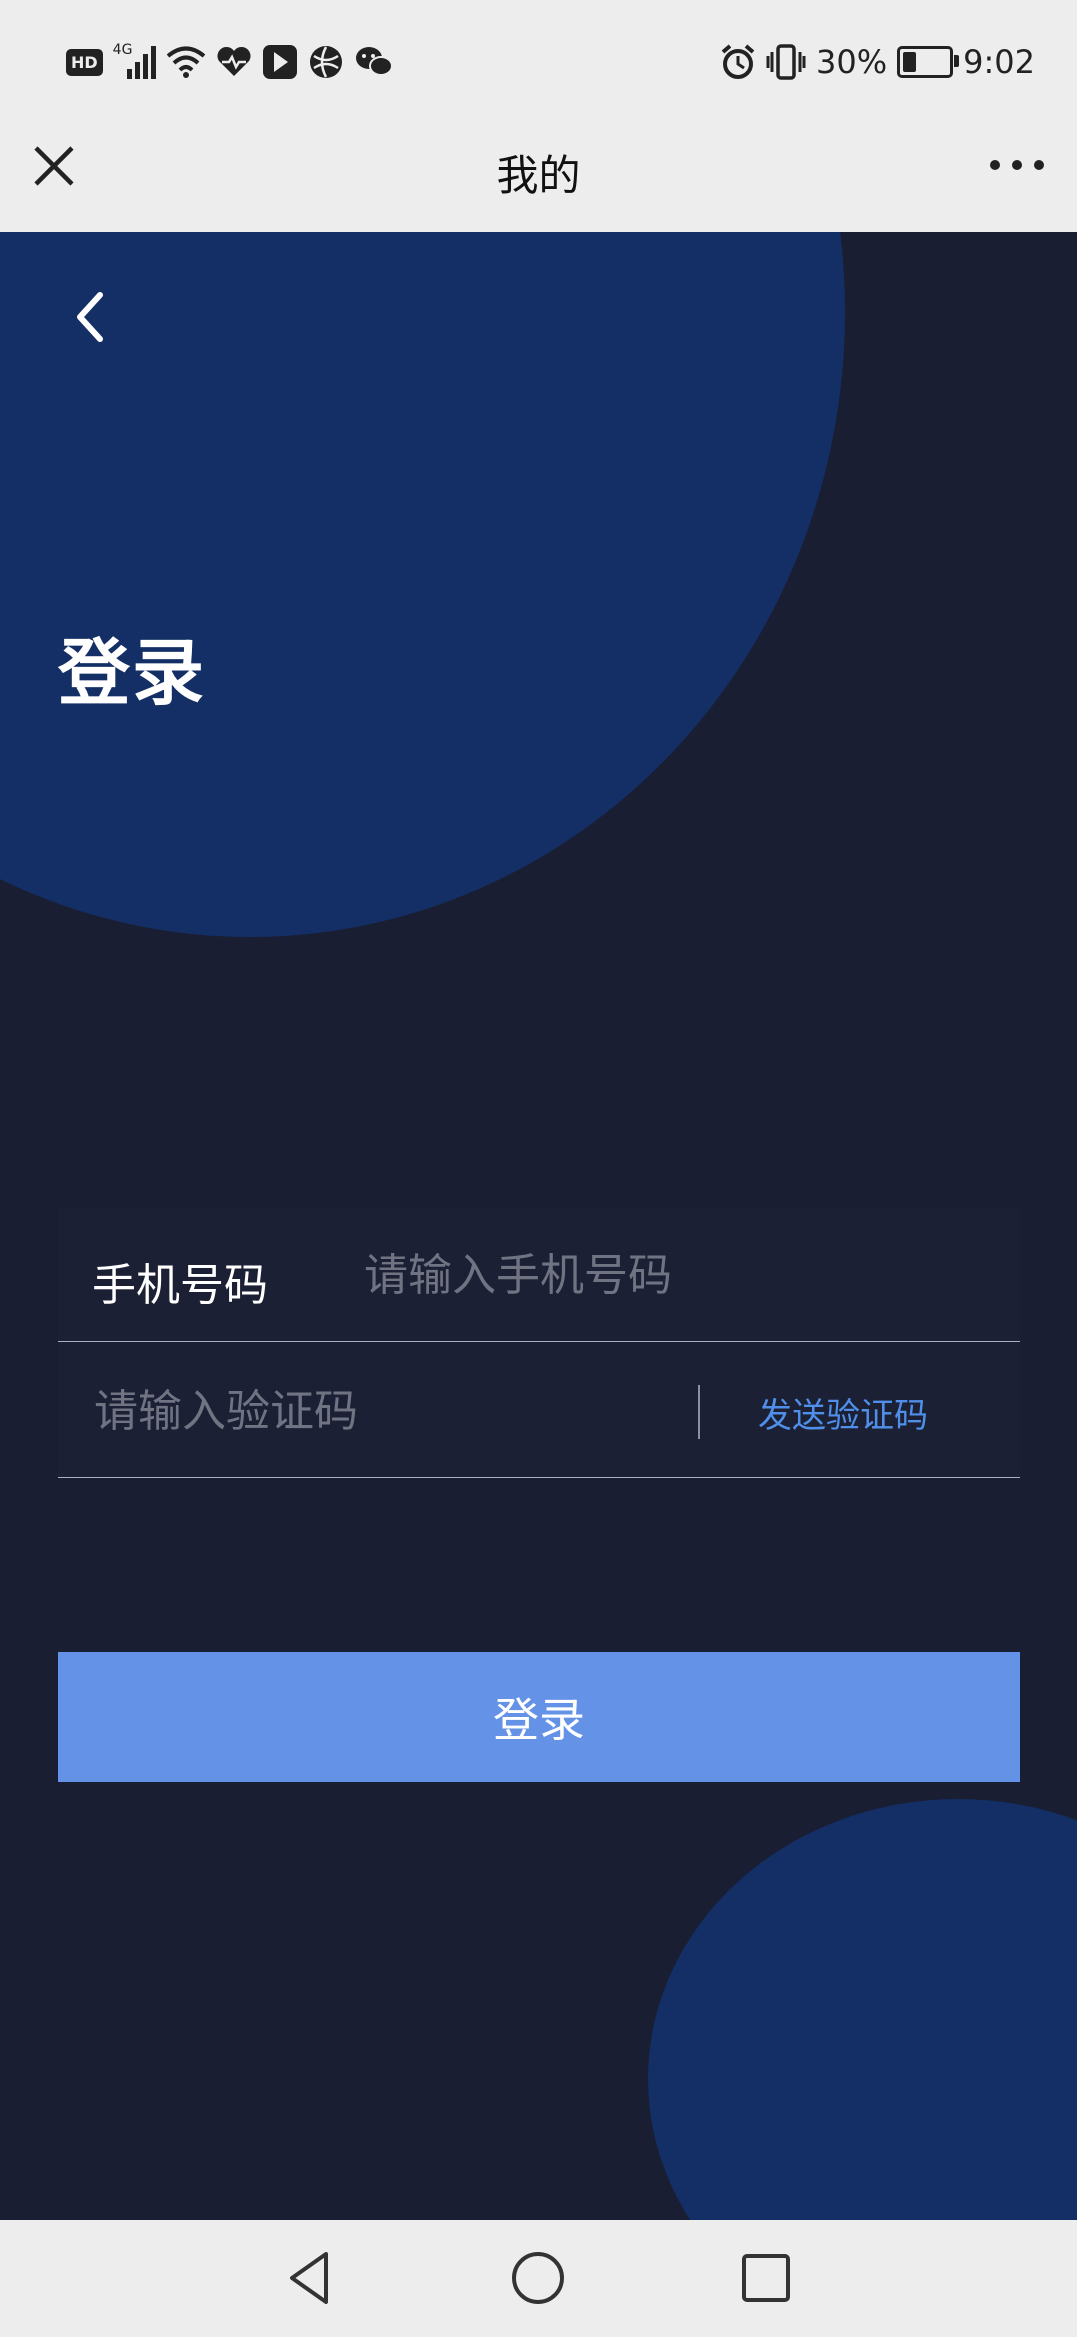 This screenshot has width=1077, height=2337. I want to click on status-right-icons: 30% 9:02, so click(877, 62).